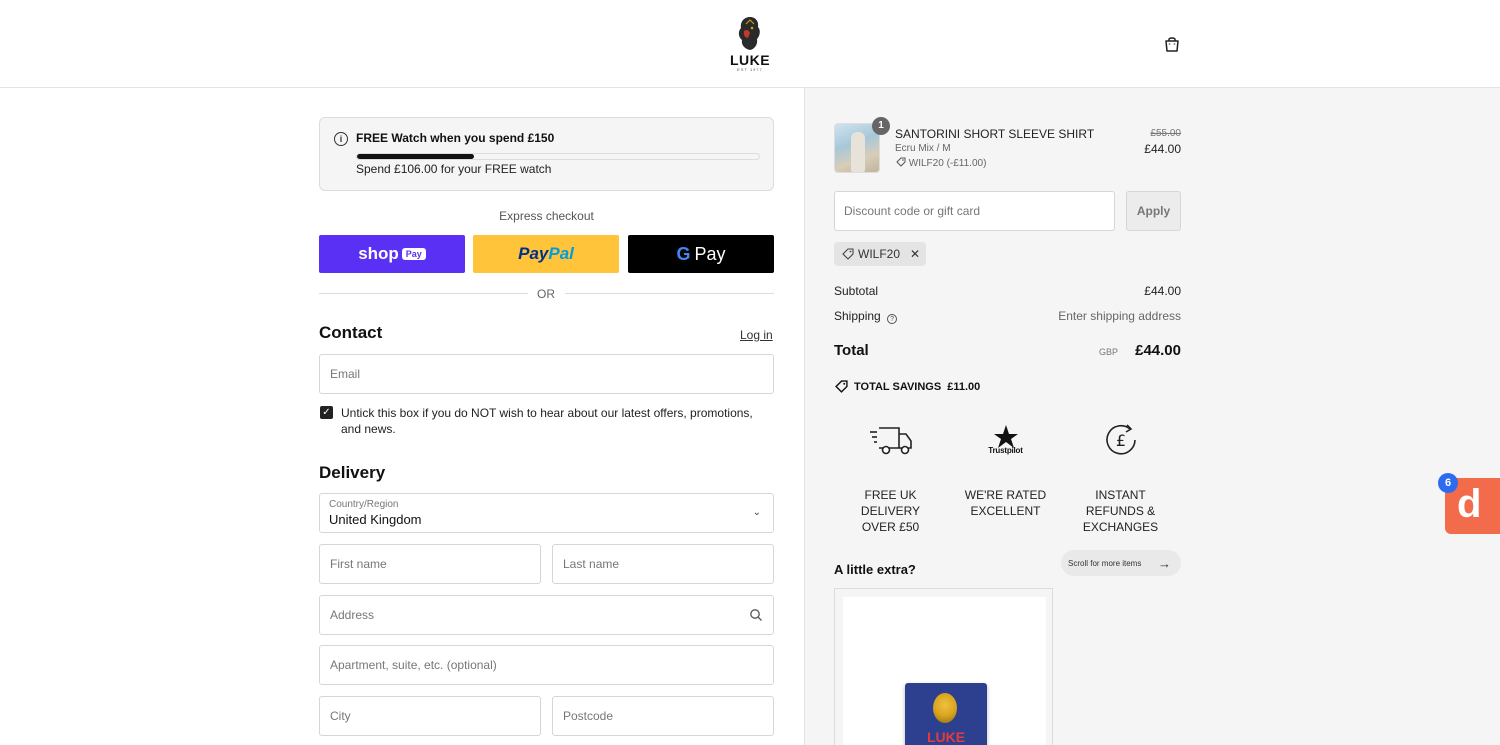 The width and height of the screenshot is (1500, 745). Describe the element at coordinates (345, 374) in the screenshot. I see `email-placeholder: Email` at that location.